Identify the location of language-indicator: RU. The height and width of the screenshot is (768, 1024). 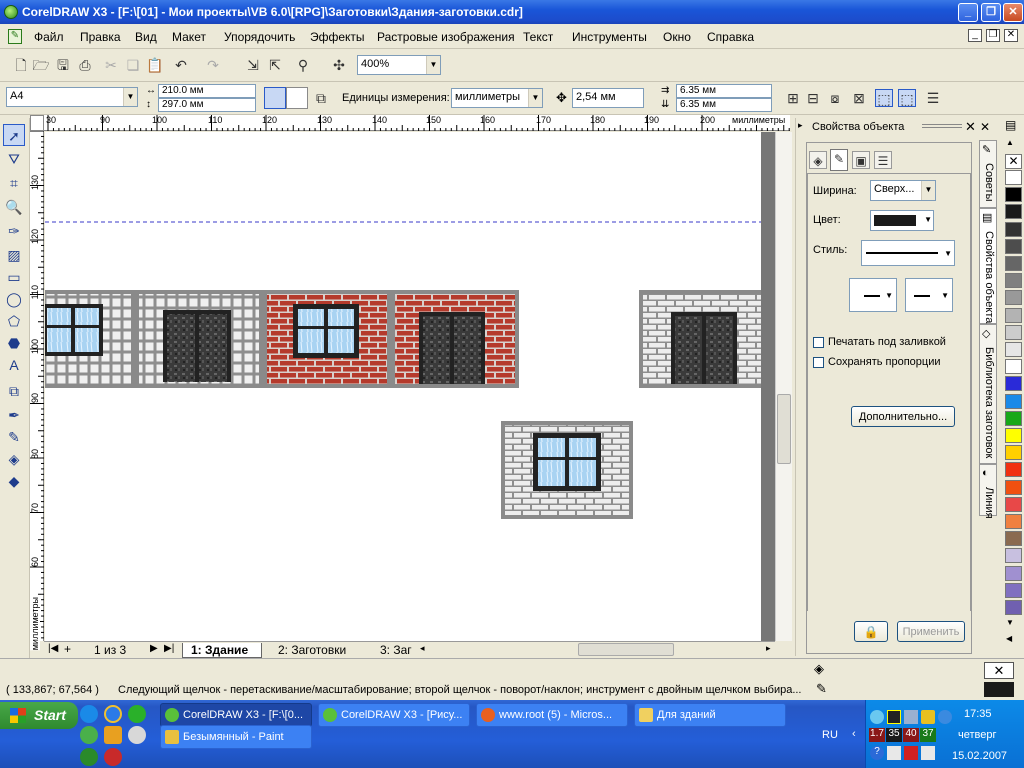
(830, 735).